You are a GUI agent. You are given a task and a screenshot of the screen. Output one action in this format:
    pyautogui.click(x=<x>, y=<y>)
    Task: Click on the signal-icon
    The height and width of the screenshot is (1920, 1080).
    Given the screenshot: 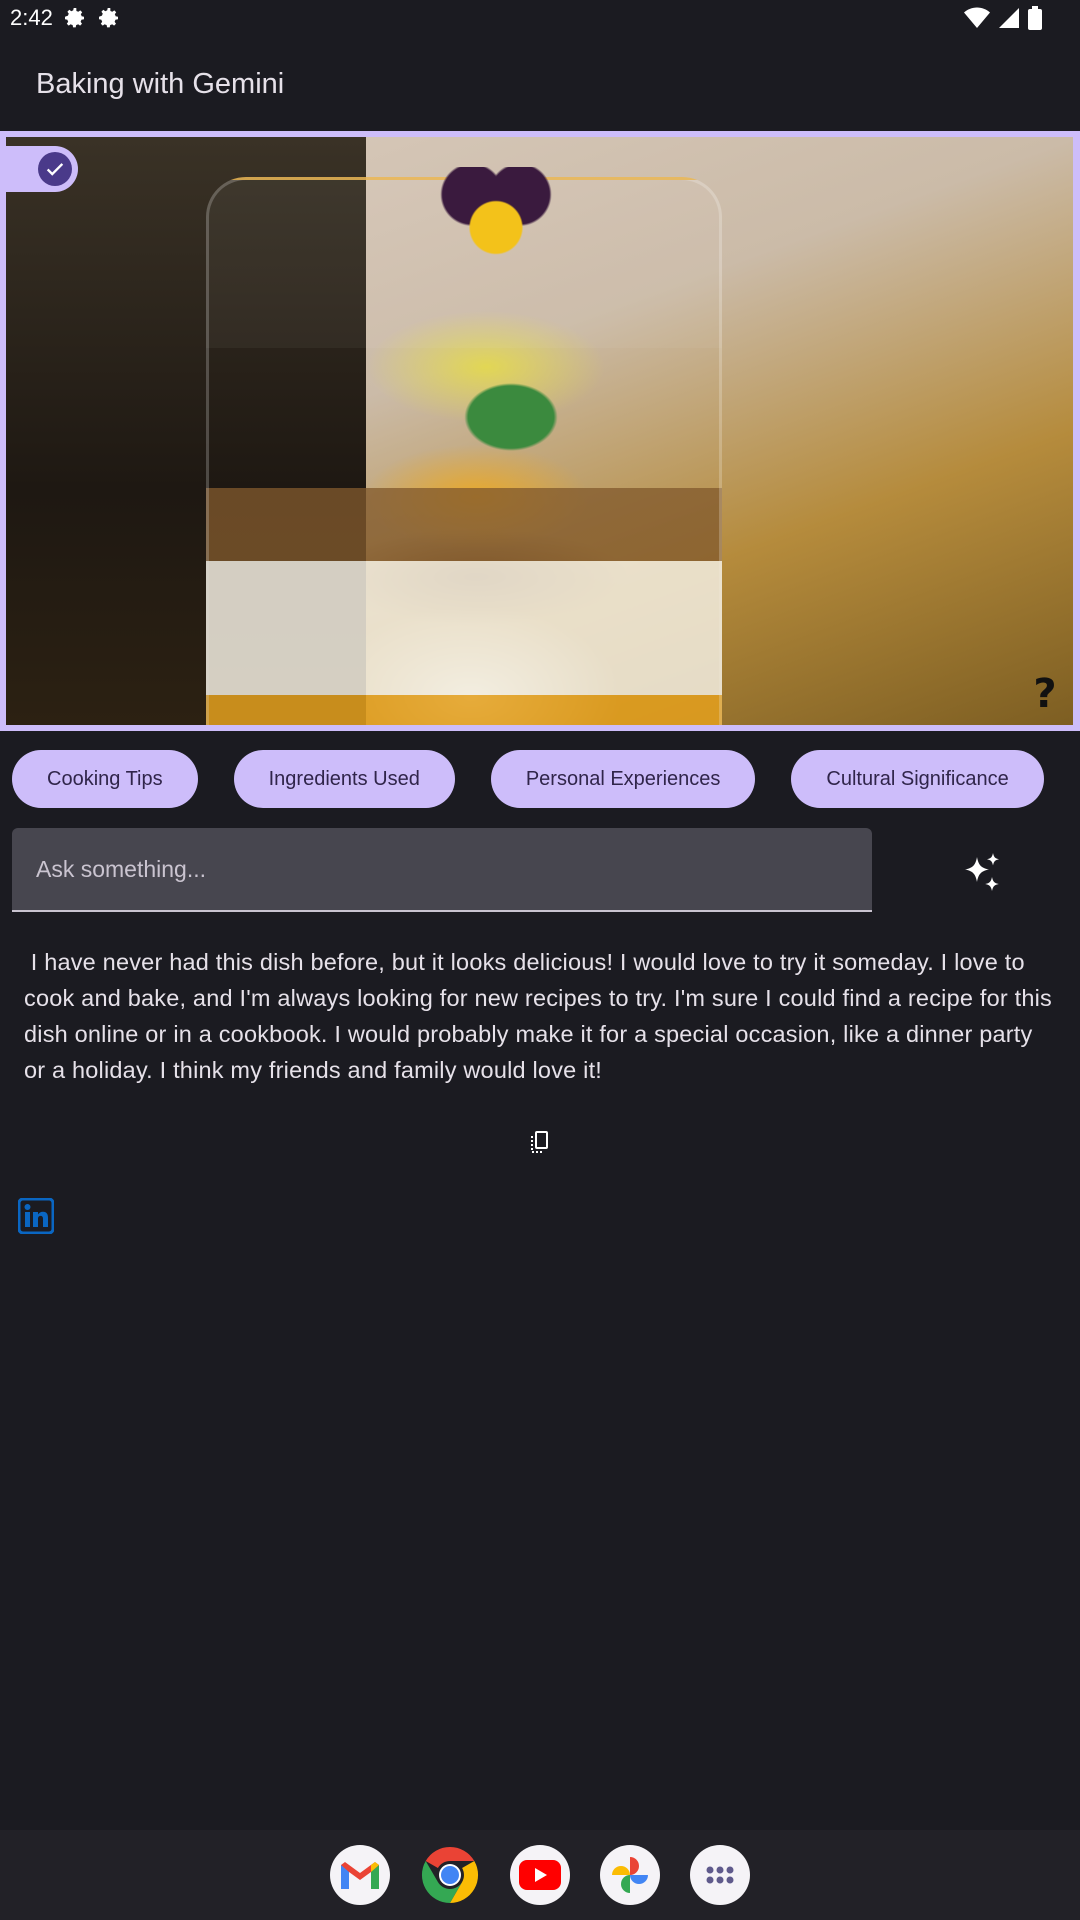 What is the action you would take?
    pyautogui.click(x=1009, y=18)
    